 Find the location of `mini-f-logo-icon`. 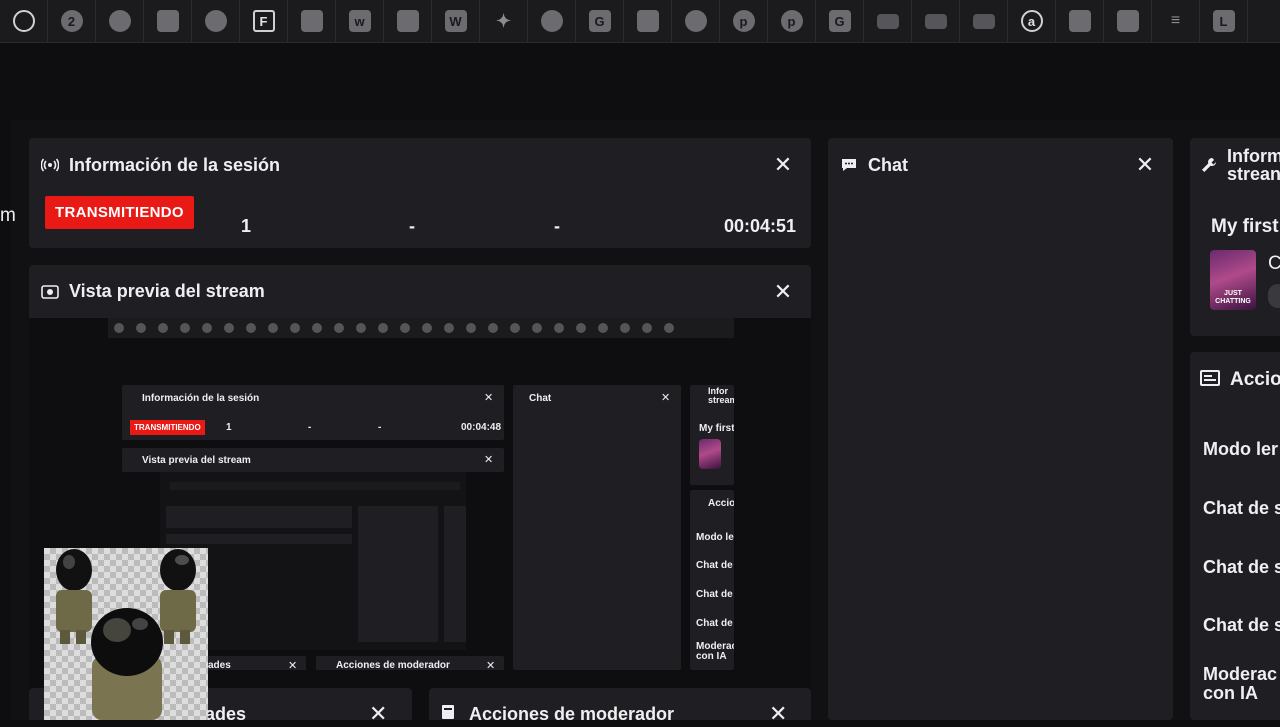

mini-f-logo-icon is located at coordinates (229, 328).